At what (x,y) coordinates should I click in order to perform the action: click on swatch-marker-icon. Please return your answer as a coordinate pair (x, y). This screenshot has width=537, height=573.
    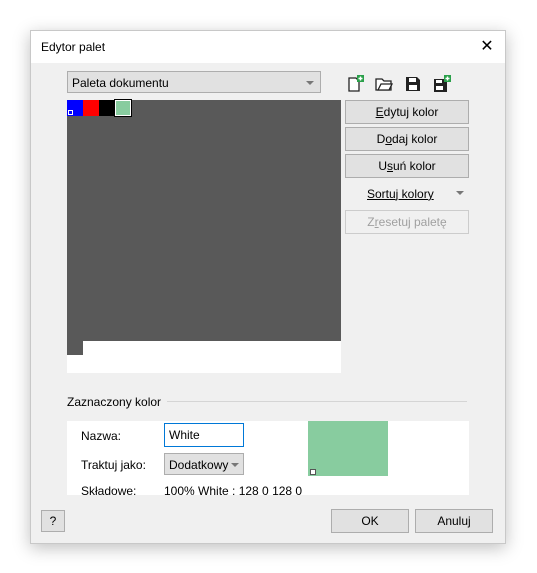
    Looking at the image, I should click on (70, 112).